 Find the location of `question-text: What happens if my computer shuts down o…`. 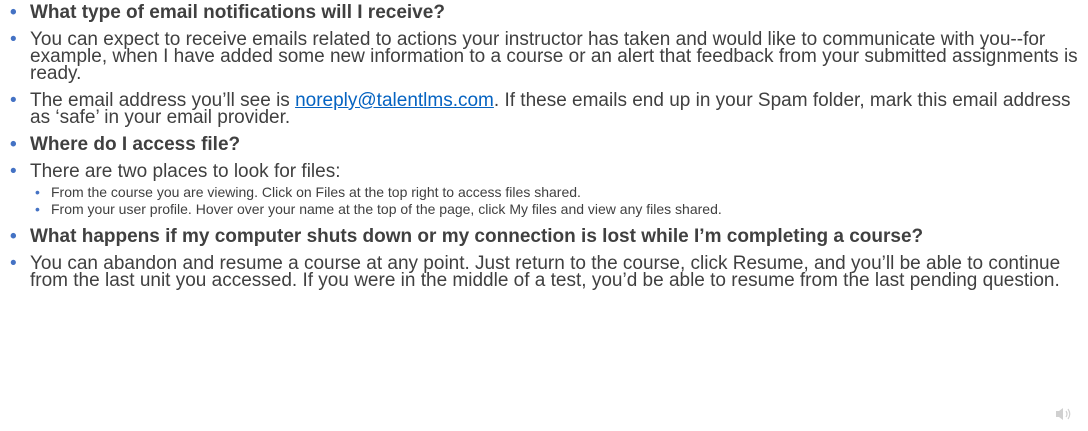

question-text: What happens if my computer shuts down o… is located at coordinates (477, 236).